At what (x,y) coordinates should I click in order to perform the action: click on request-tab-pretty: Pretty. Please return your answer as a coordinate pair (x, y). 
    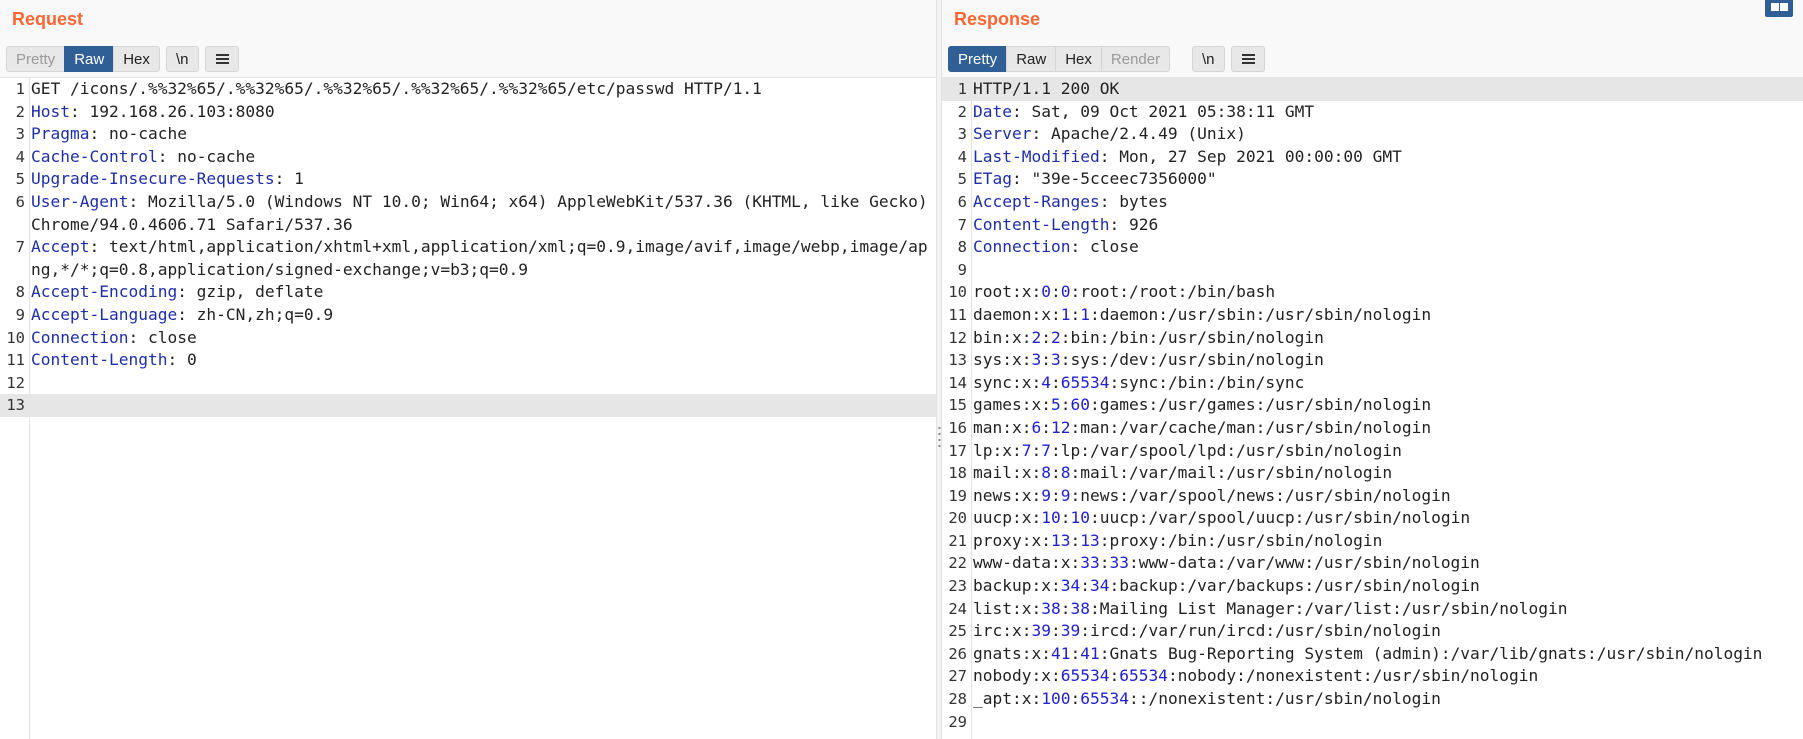
    Looking at the image, I should click on (36, 59).